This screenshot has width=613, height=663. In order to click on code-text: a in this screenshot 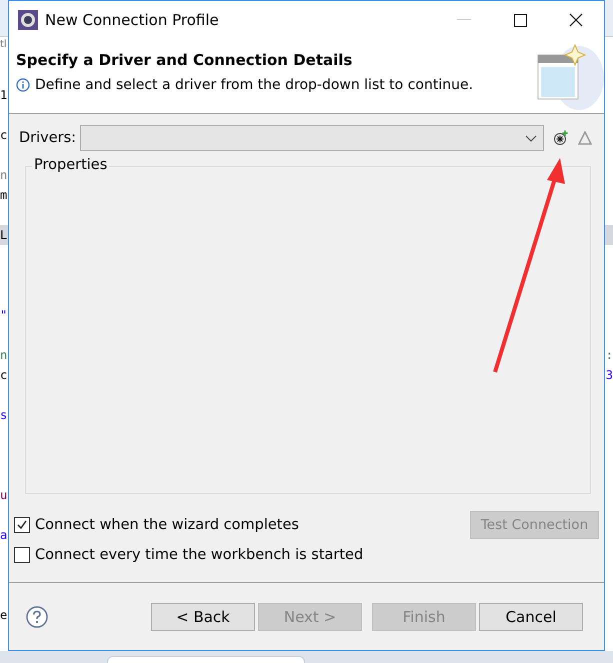, I will do `click(4, 535)`.